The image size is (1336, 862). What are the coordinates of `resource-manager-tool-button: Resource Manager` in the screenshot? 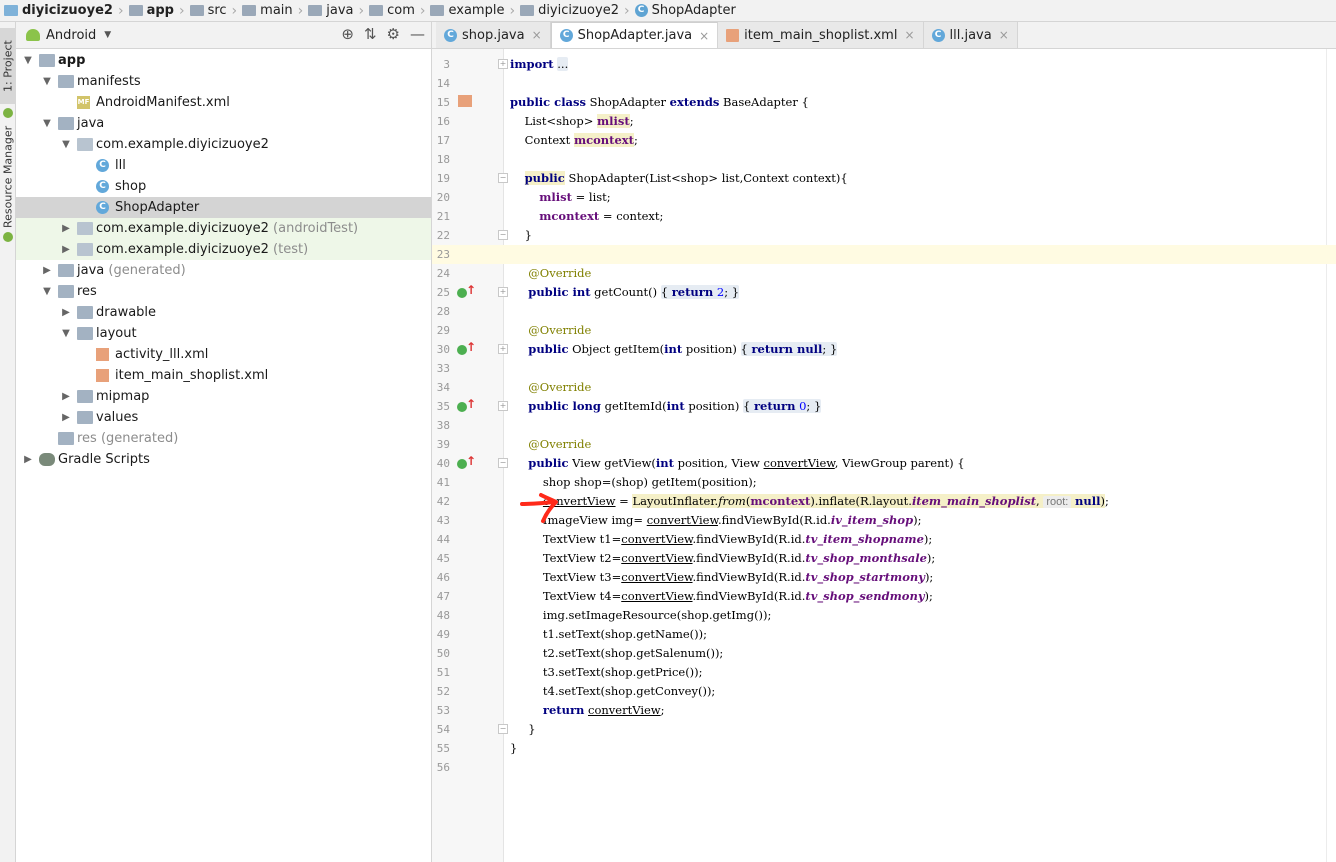 It's located at (8, 177).